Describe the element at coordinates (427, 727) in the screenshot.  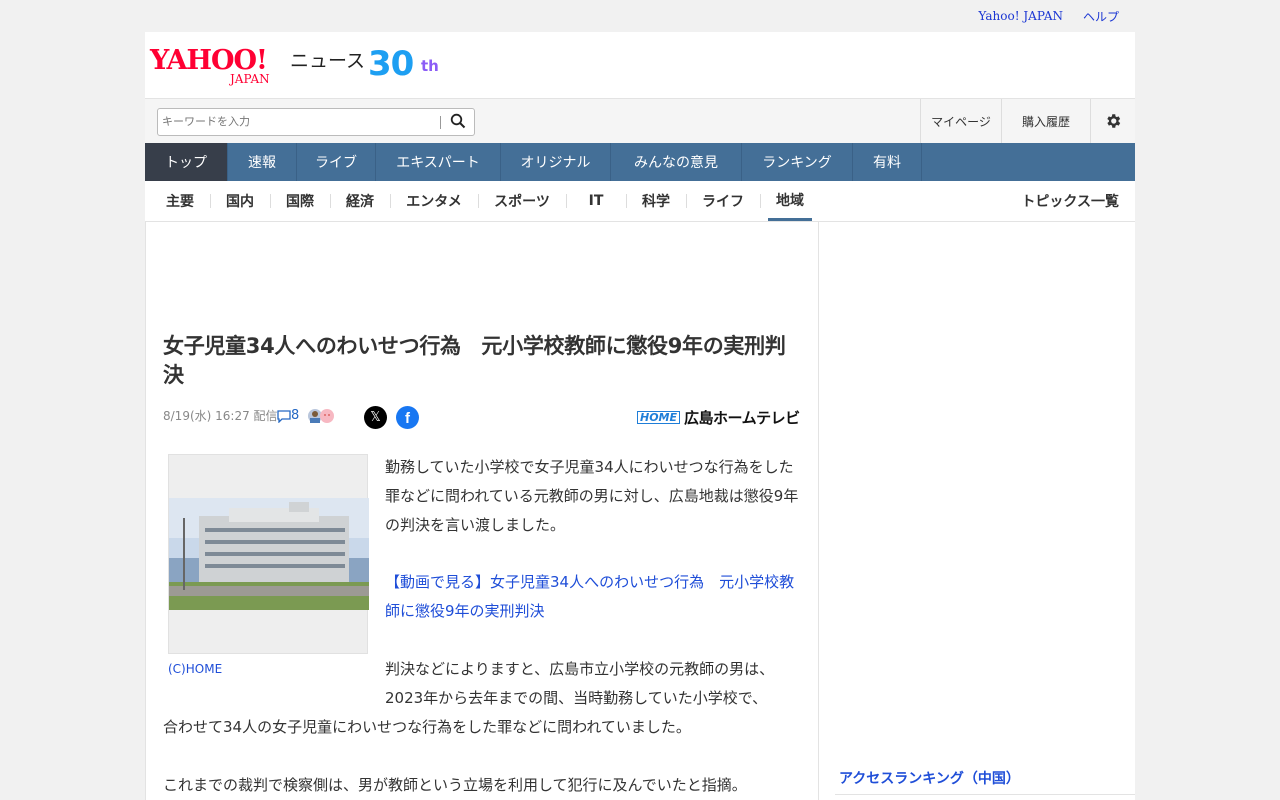
I see `article-paragraph: 合わせて34人の女子児童にわいせつな行為をした罪などに問われていました。` at that location.